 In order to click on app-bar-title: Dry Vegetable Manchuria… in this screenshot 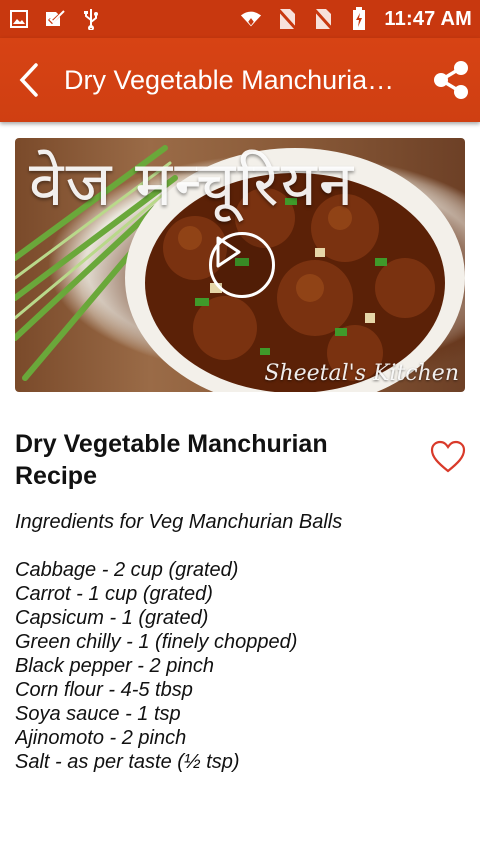, I will do `click(229, 79)`.